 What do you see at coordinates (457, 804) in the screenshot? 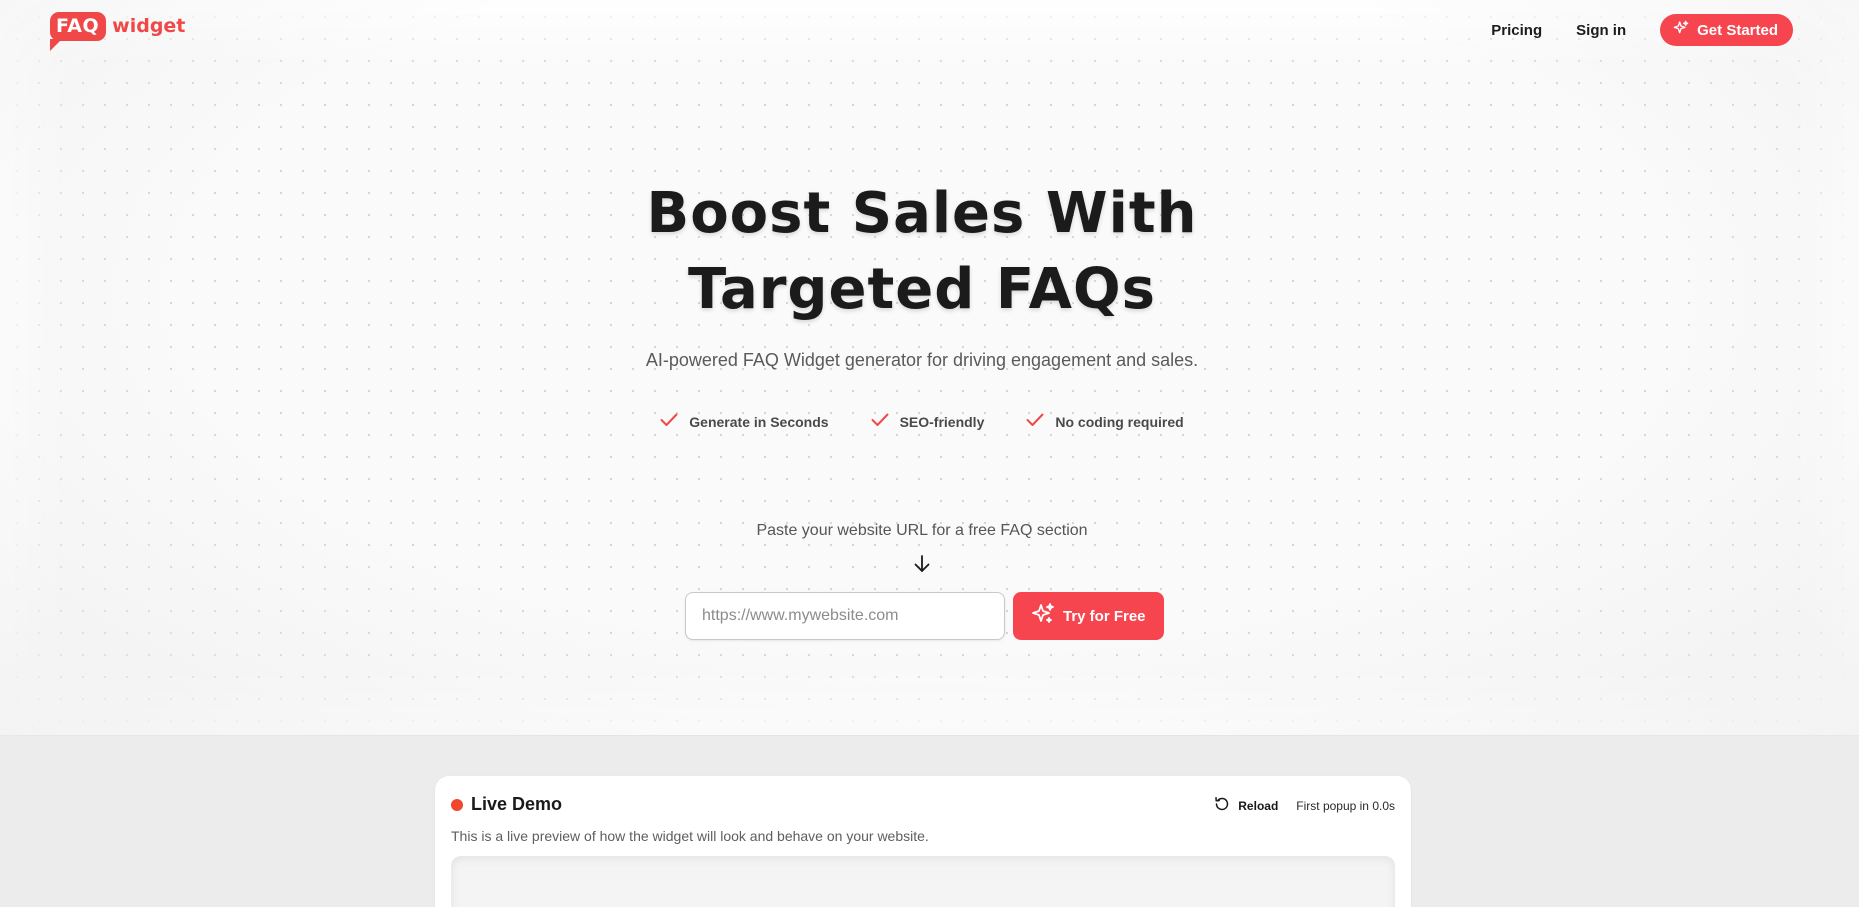
I see `live-indicator-dot` at bounding box center [457, 804].